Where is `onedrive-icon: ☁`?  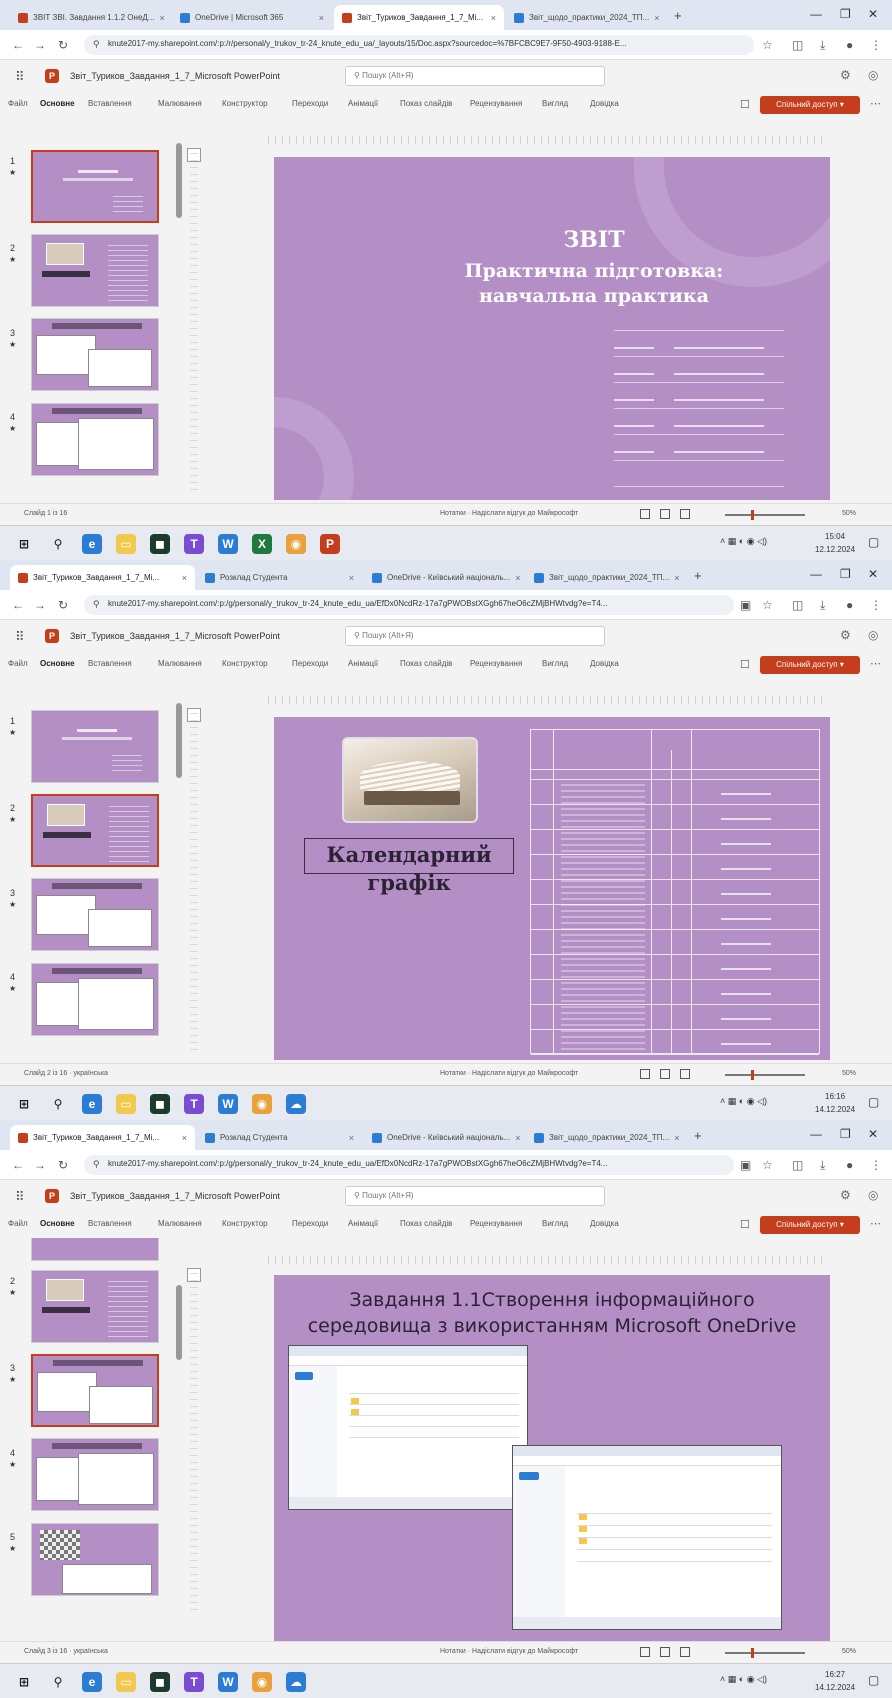 onedrive-icon: ☁ is located at coordinates (296, 1104).